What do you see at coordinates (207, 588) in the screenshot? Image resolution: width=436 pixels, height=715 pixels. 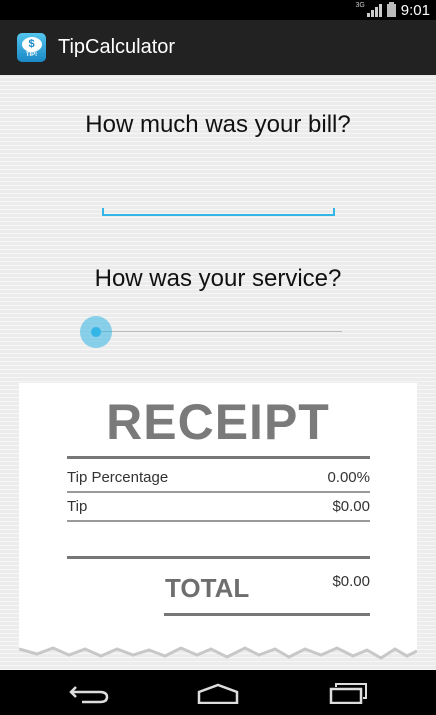 I see `total-label: TOTAL` at bounding box center [207, 588].